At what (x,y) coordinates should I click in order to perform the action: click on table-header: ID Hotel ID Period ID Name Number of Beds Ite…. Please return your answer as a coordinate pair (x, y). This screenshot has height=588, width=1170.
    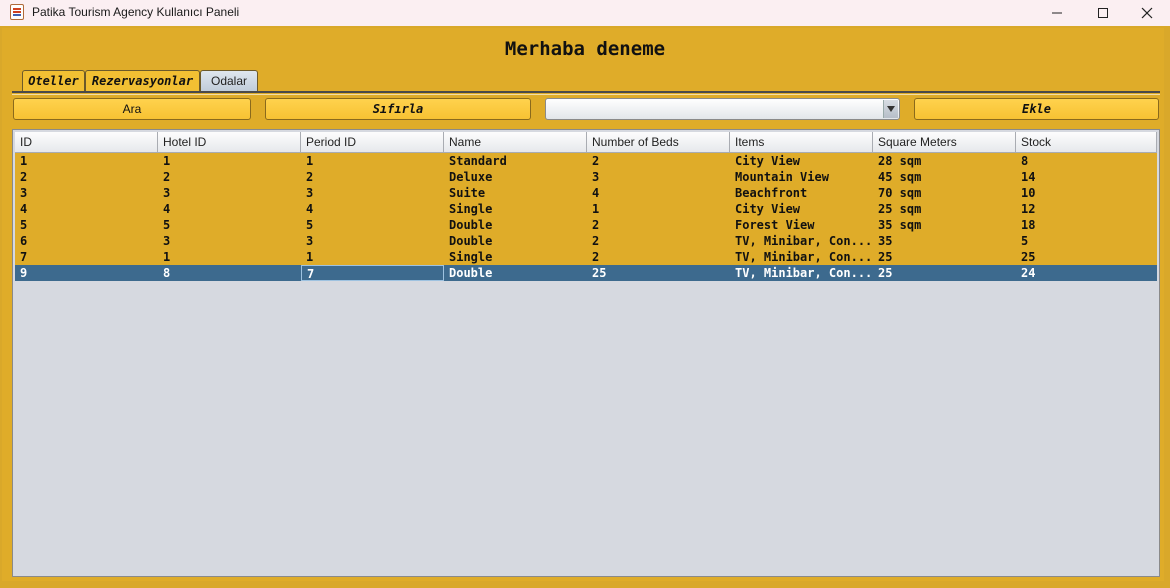
    Looking at the image, I should click on (586, 142).